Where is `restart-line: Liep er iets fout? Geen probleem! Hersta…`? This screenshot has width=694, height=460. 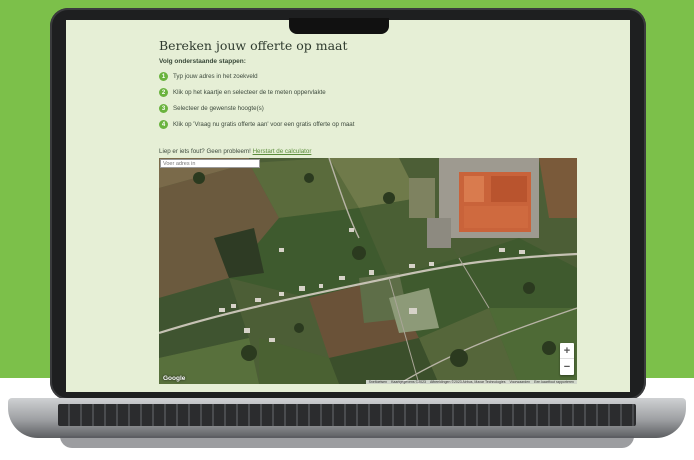
restart-line: Liep er iets fout? Geen probleem! Hersta… is located at coordinates (235, 151).